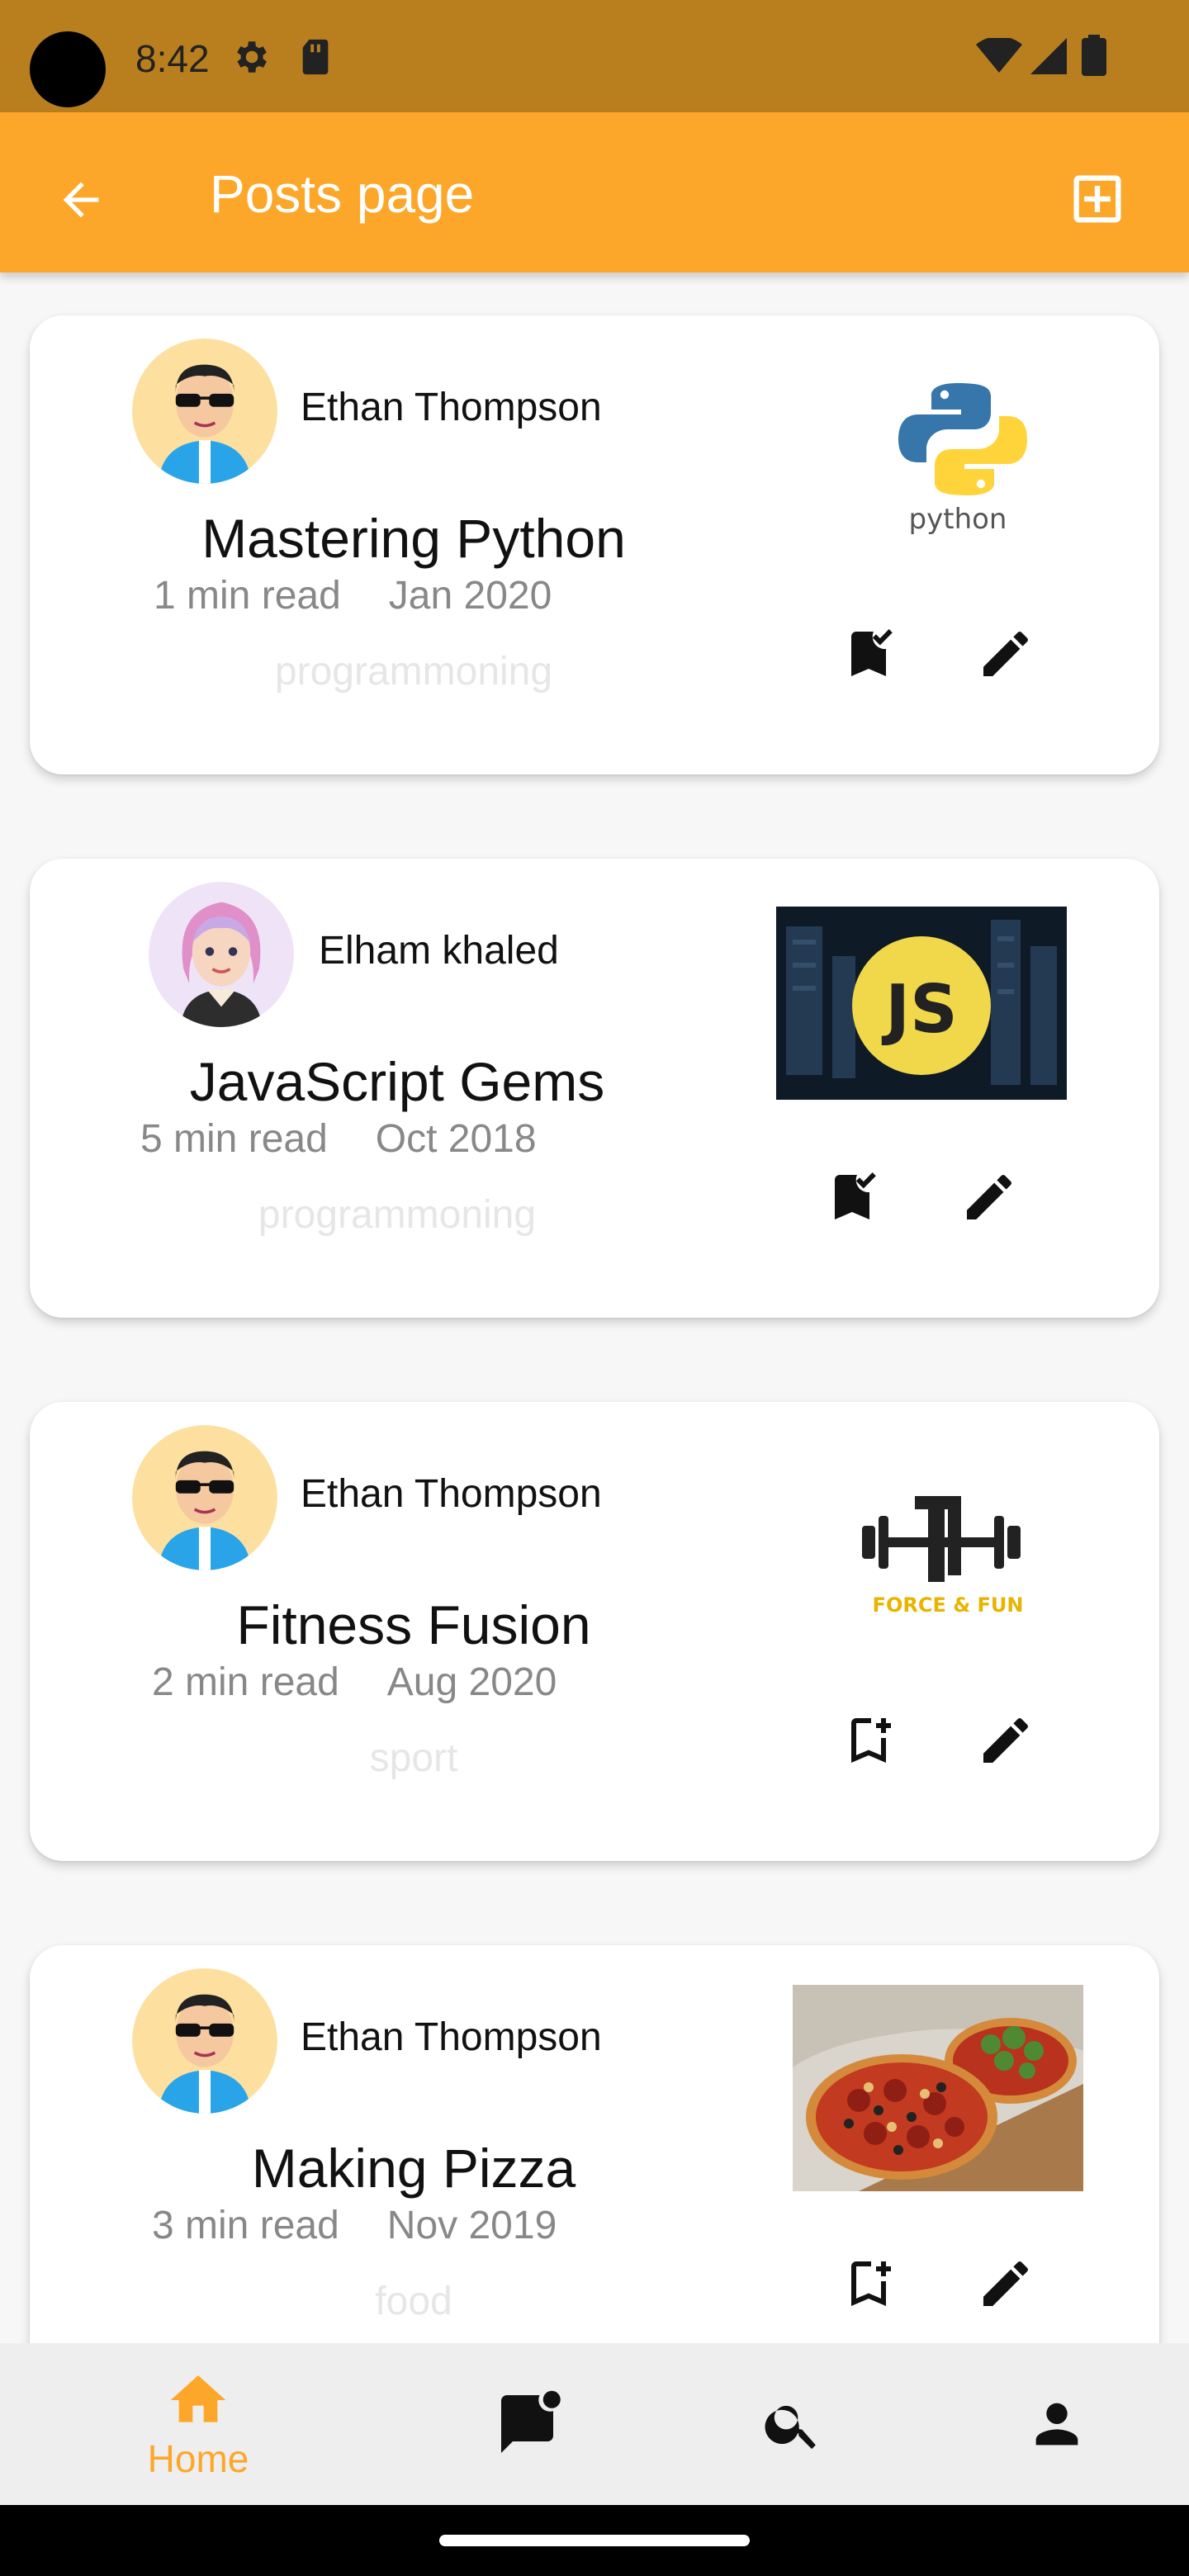 Image resolution: width=1189 pixels, height=2576 pixels. Describe the element at coordinates (938, 2088) in the screenshot. I see `post-image` at that location.